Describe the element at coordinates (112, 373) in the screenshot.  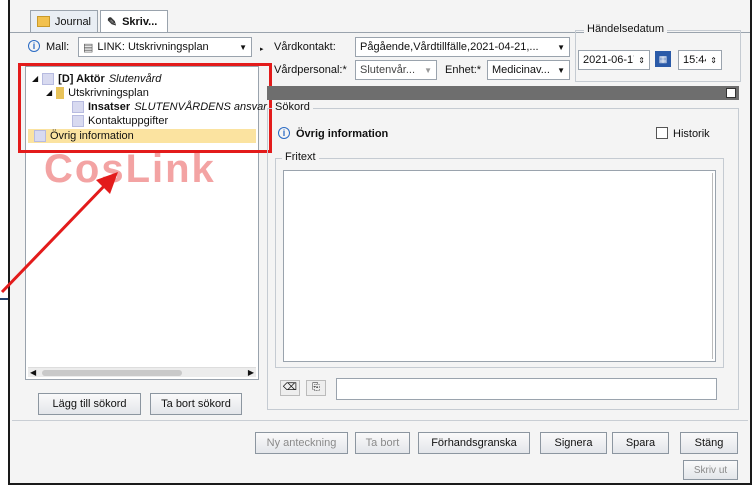
I see `scrollbar-thumb` at that location.